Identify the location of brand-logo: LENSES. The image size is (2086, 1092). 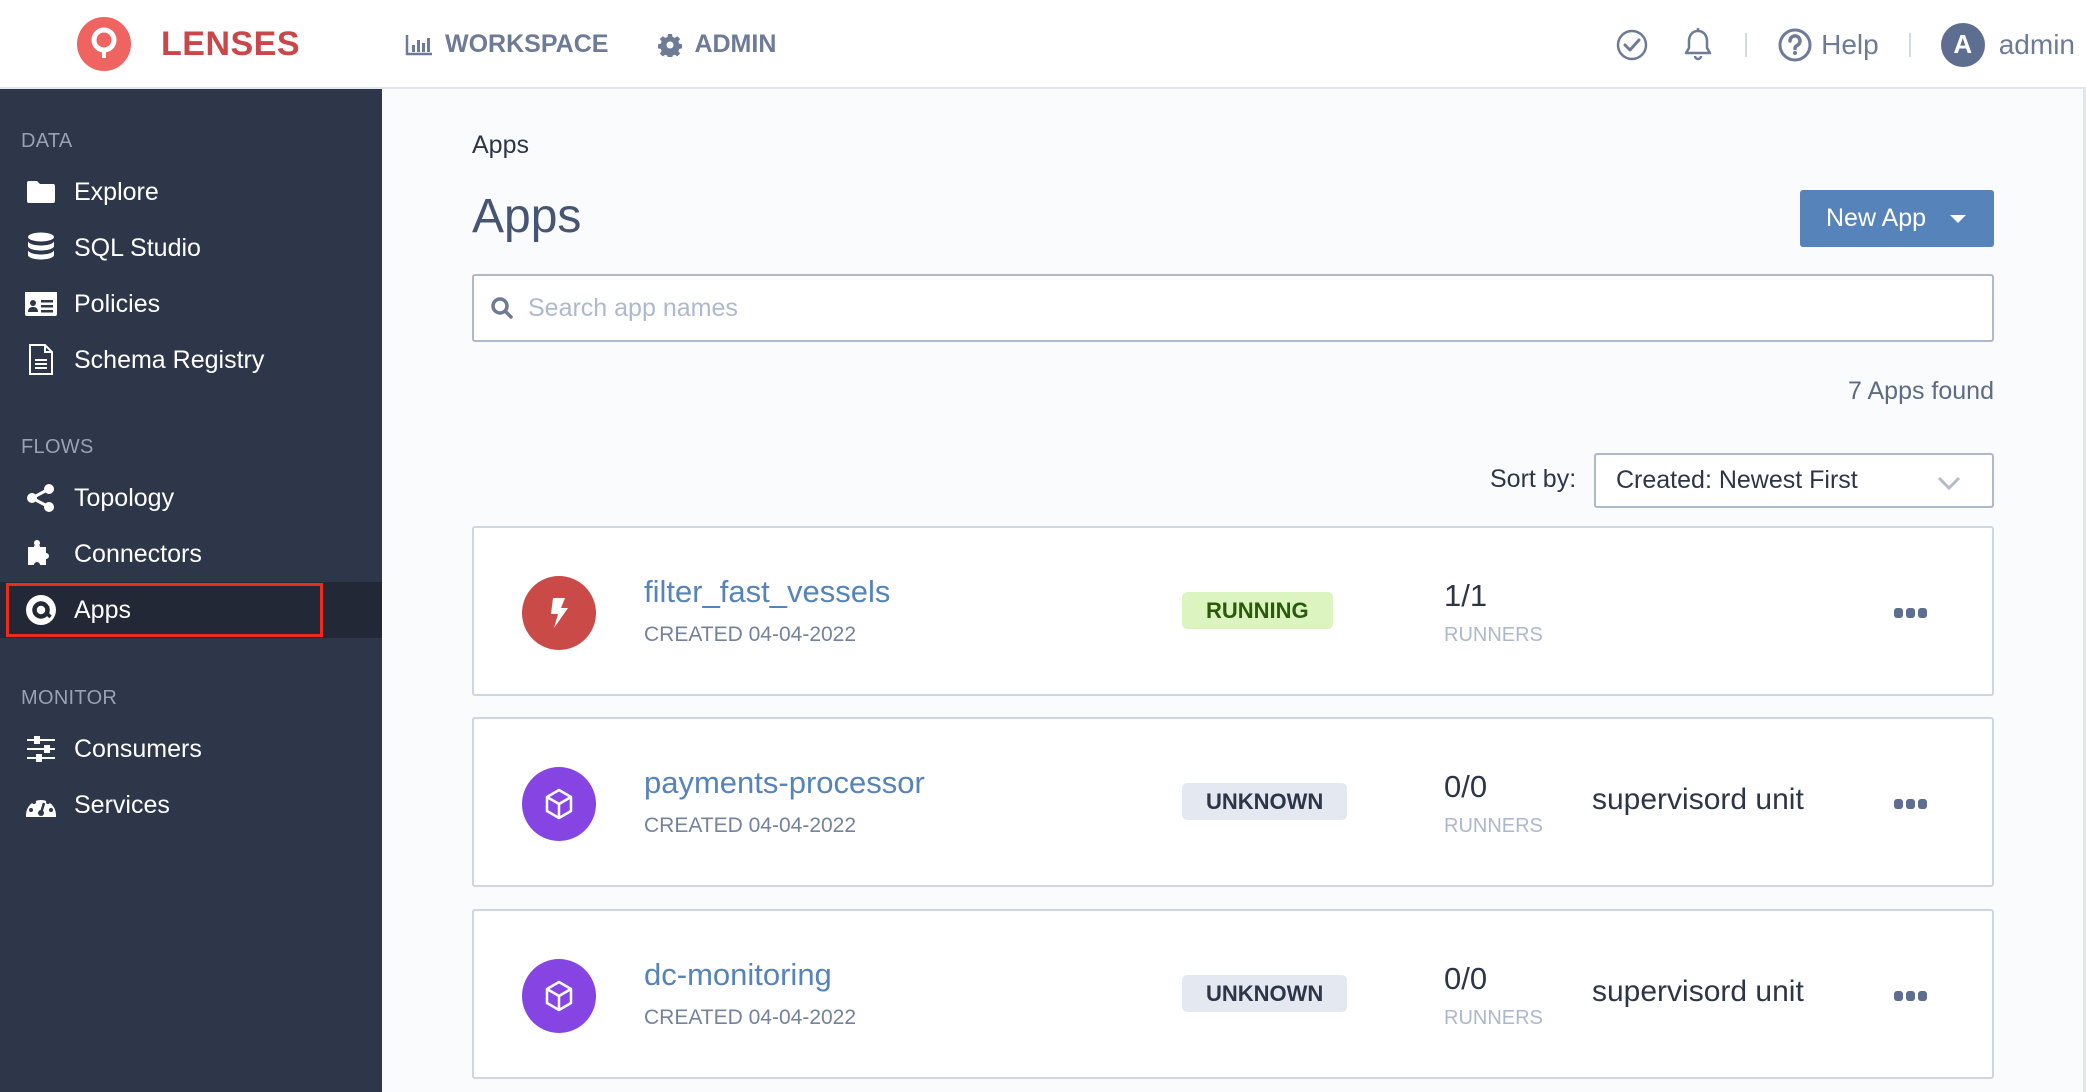
(188, 44).